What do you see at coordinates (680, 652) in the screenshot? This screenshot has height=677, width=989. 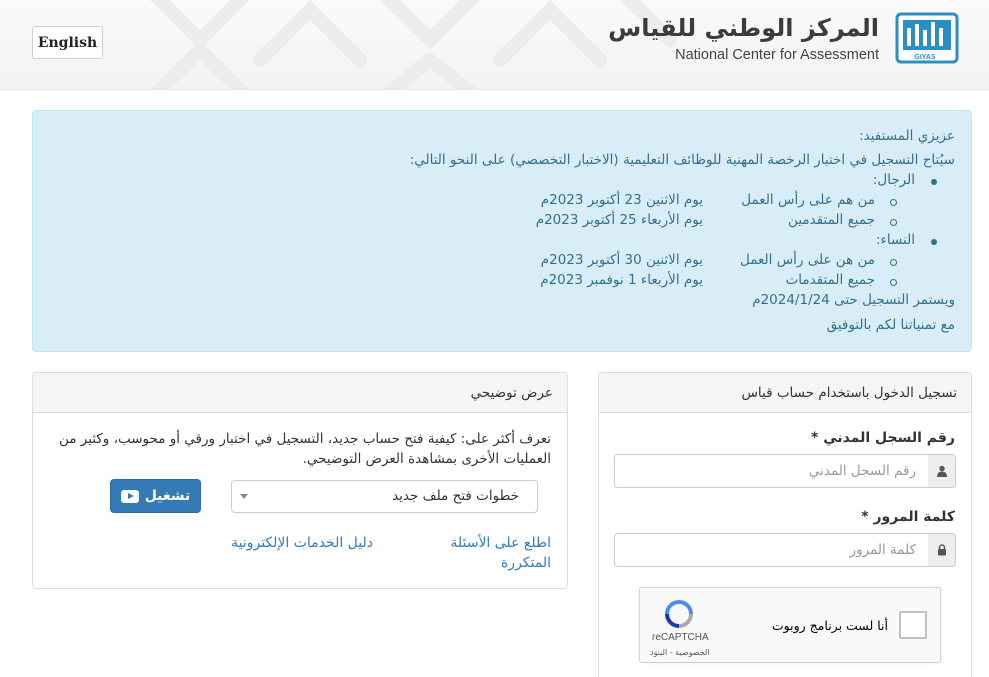 I see `recaptcha-terms: الخصوصية - البنود` at bounding box center [680, 652].